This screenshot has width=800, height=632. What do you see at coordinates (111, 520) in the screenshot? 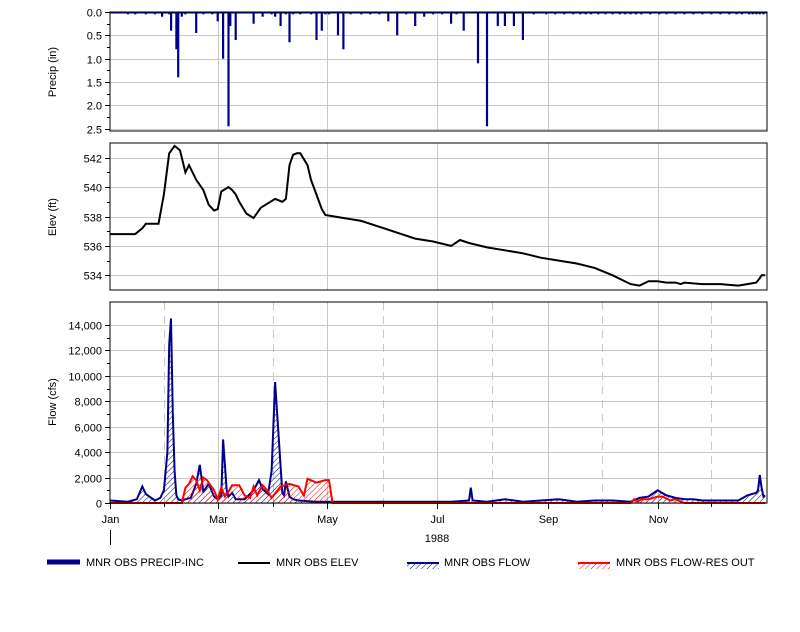
I see `flow-x-tick-label: Jan` at bounding box center [111, 520].